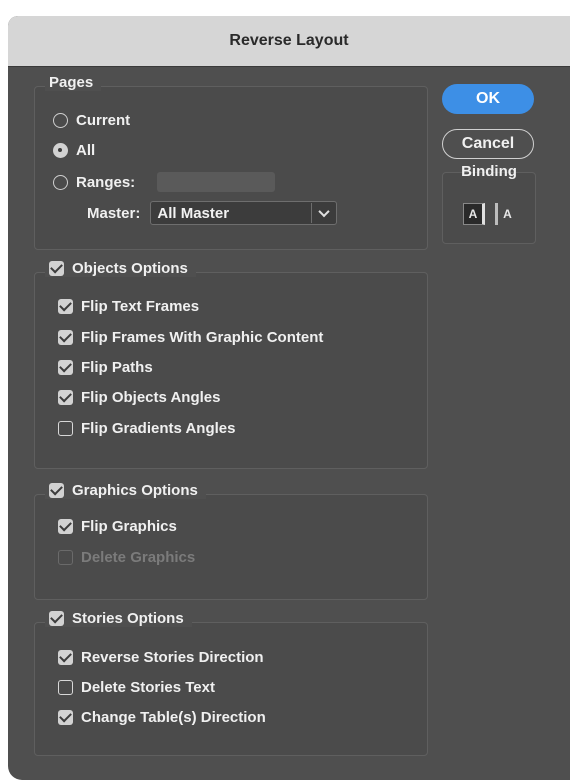 This screenshot has width=570, height=781. I want to click on graphics-options-checkbox, so click(56, 490).